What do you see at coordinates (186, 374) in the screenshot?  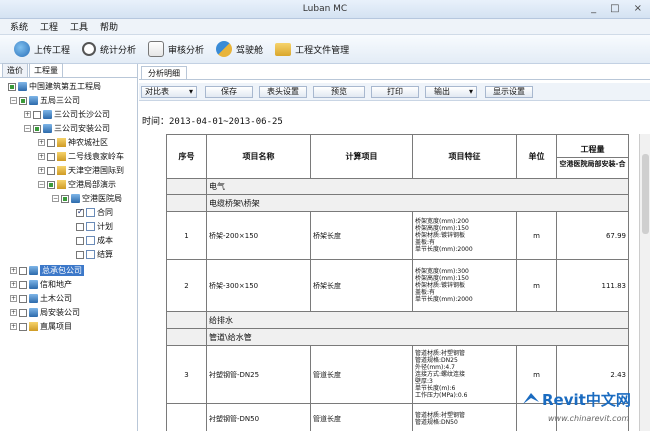 I see `cell-no: 3` at bounding box center [186, 374].